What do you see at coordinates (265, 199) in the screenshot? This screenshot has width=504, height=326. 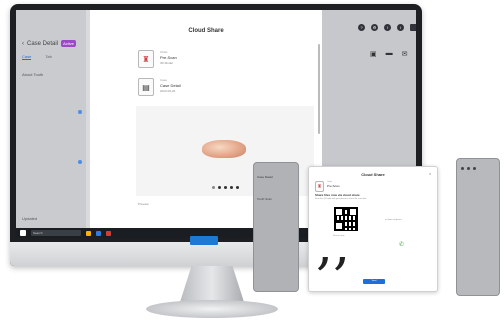 I see `phone-subtitle: Tooth Scan` at bounding box center [265, 199].